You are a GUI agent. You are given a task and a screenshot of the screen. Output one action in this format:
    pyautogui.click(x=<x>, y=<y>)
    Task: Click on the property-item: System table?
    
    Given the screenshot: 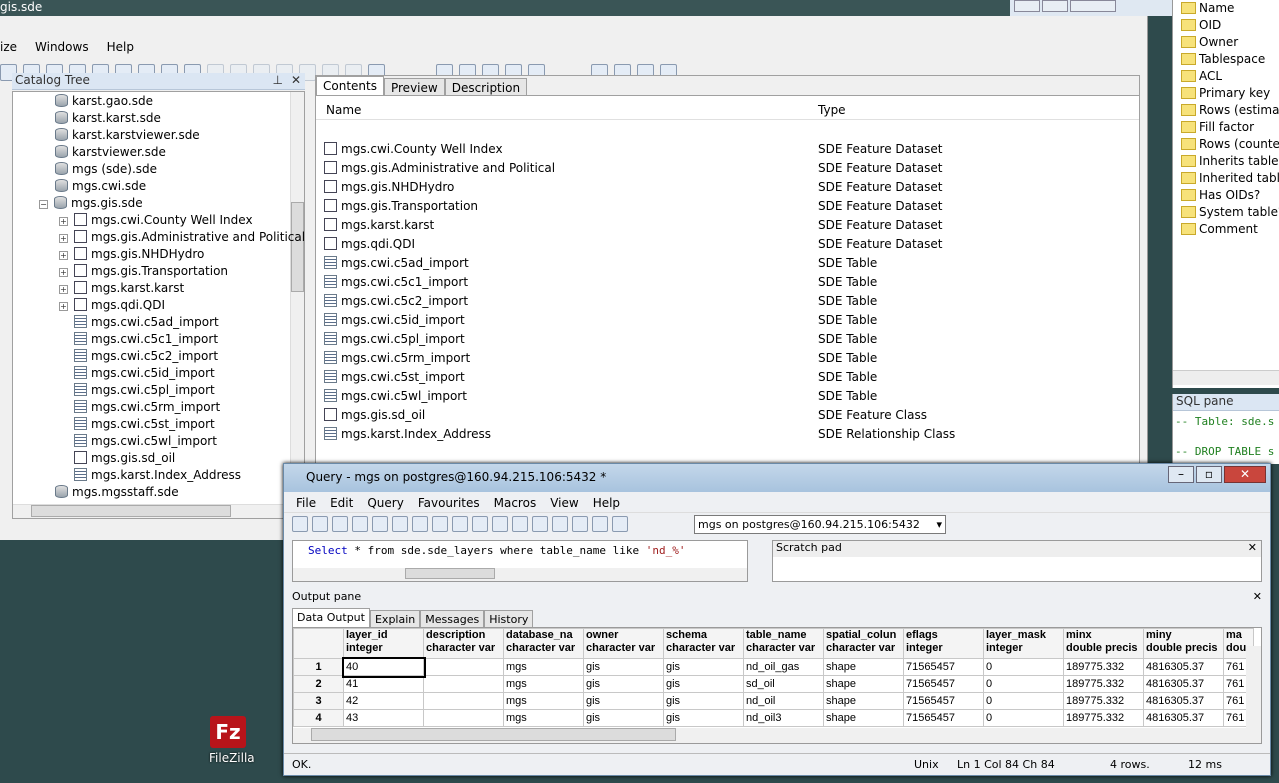 What is the action you would take?
    pyautogui.click(x=1226, y=212)
    